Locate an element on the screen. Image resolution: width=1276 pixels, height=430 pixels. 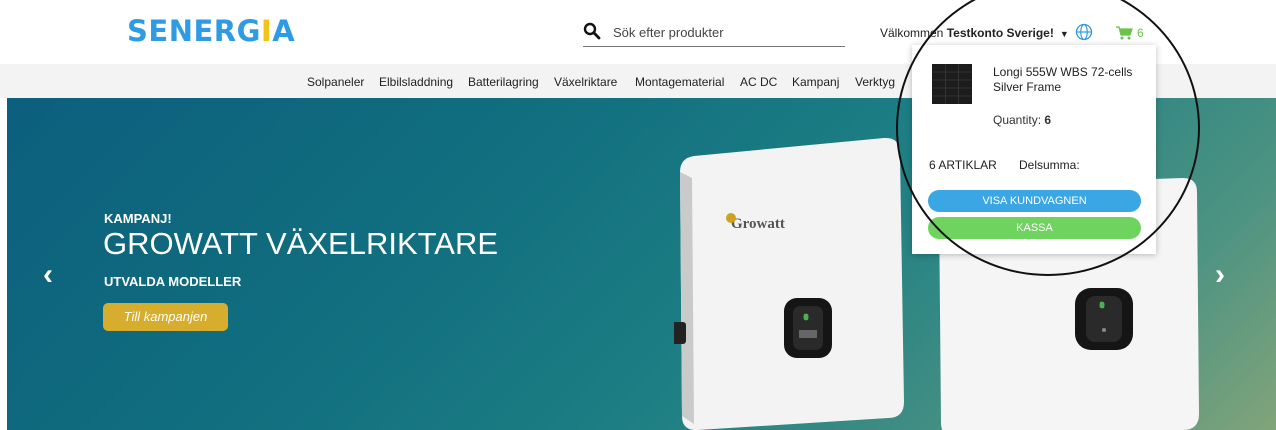
nav-item-vaxelriktare: Växelriktare is located at coordinates (585, 82).